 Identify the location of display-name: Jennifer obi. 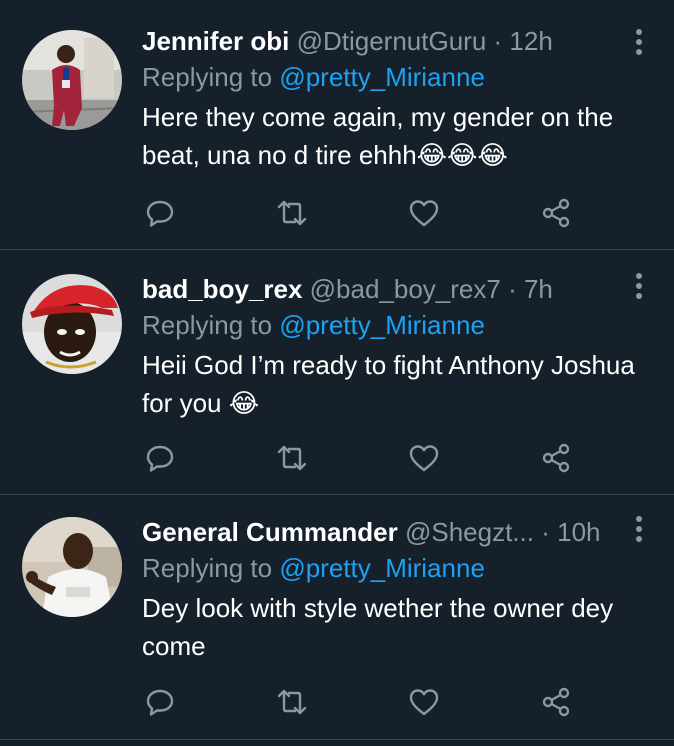
(215, 41).